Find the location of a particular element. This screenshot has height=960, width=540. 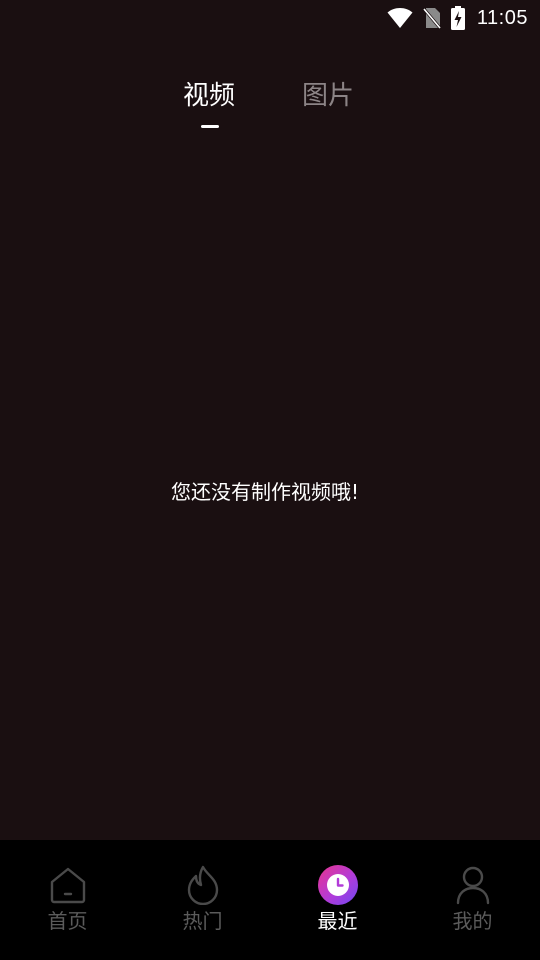

nav-item-hot: 热门 is located at coordinates (202, 900).